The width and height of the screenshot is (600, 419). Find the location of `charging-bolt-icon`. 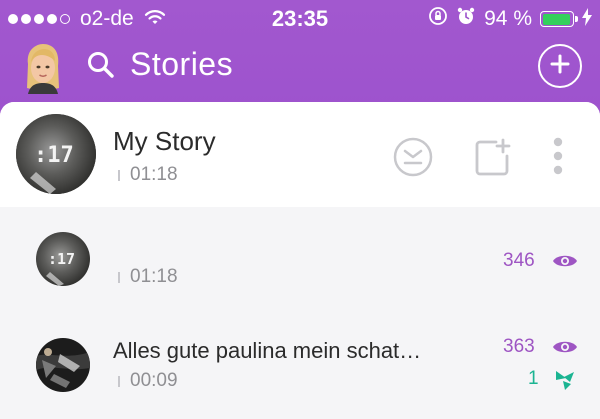

charging-bolt-icon is located at coordinates (587, 19).